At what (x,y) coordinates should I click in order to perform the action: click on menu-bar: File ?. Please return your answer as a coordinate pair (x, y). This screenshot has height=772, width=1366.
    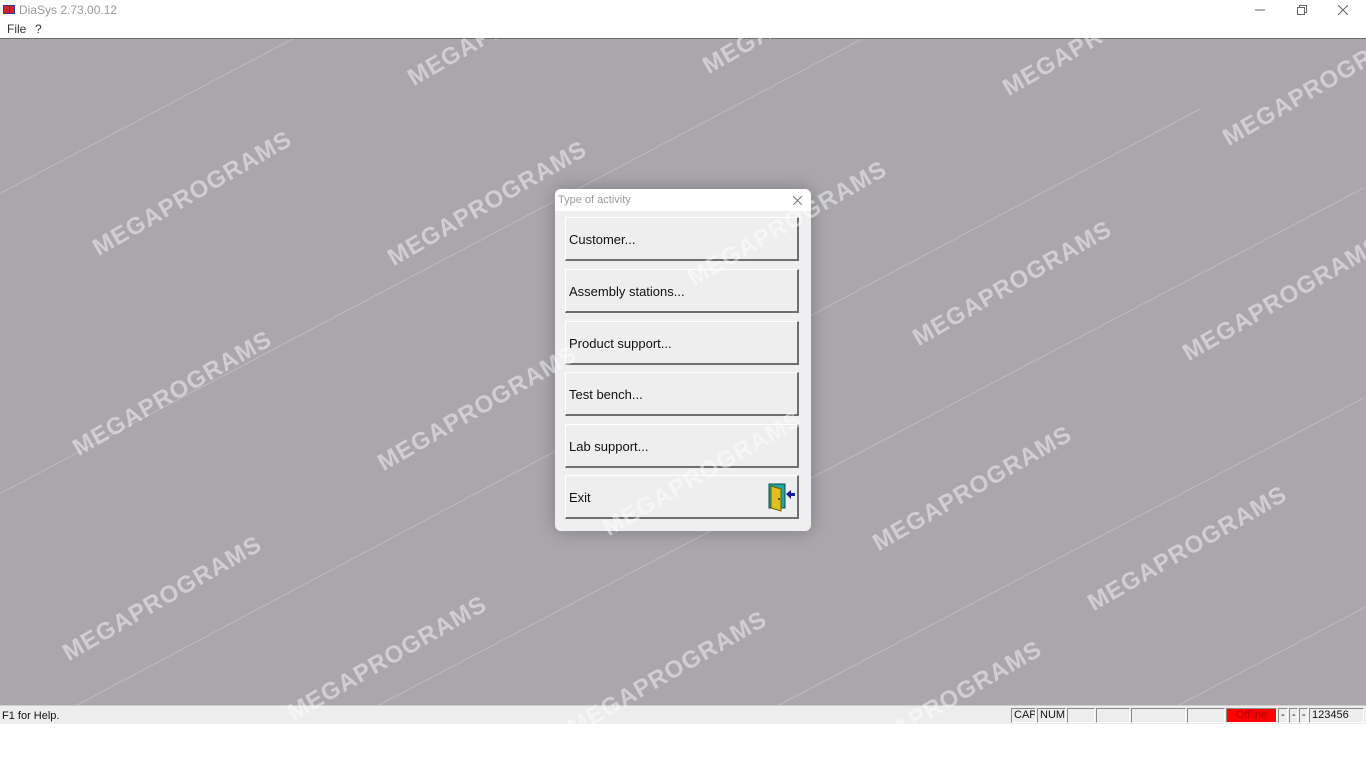
    Looking at the image, I should click on (683, 29).